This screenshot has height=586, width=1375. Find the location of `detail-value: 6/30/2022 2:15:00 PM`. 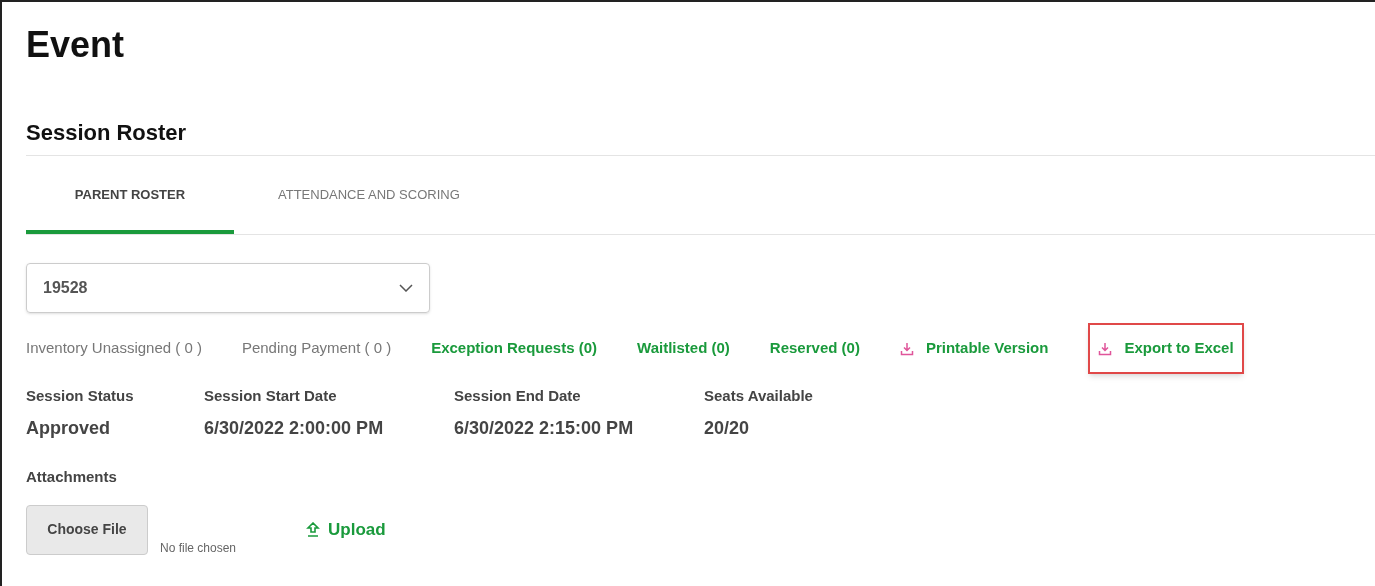

detail-value: 6/30/2022 2:15:00 PM is located at coordinates (544, 428).